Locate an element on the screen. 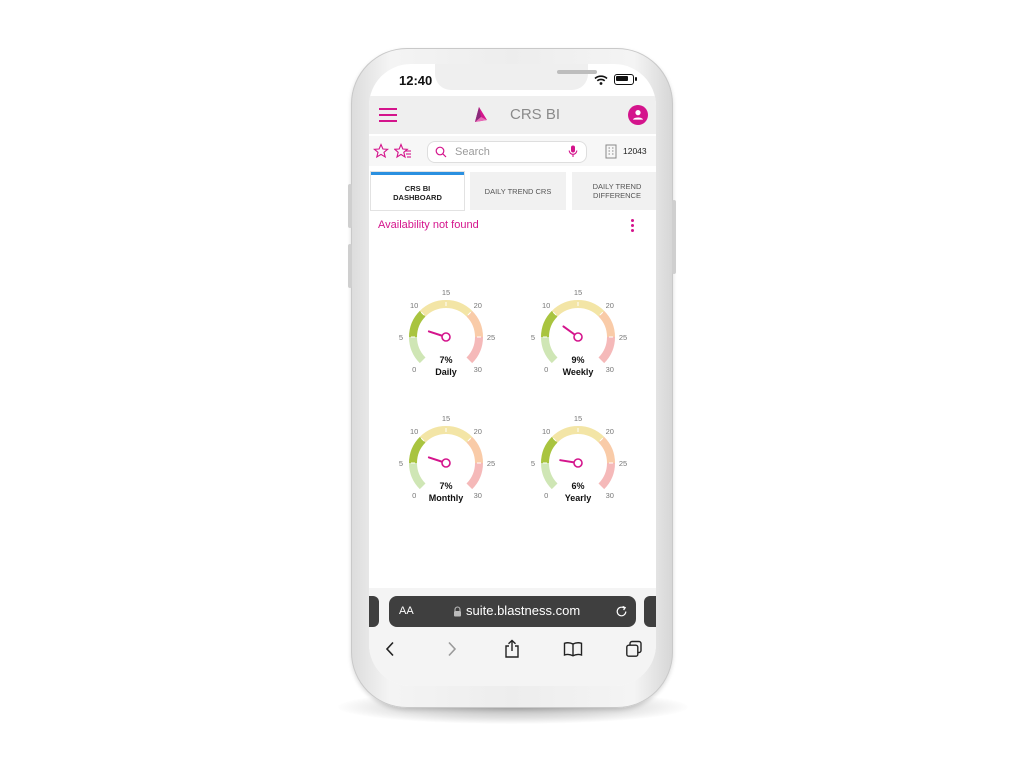  tab-crs-bi-dashboard: CRS BI DASHBOARD is located at coordinates (417, 191).